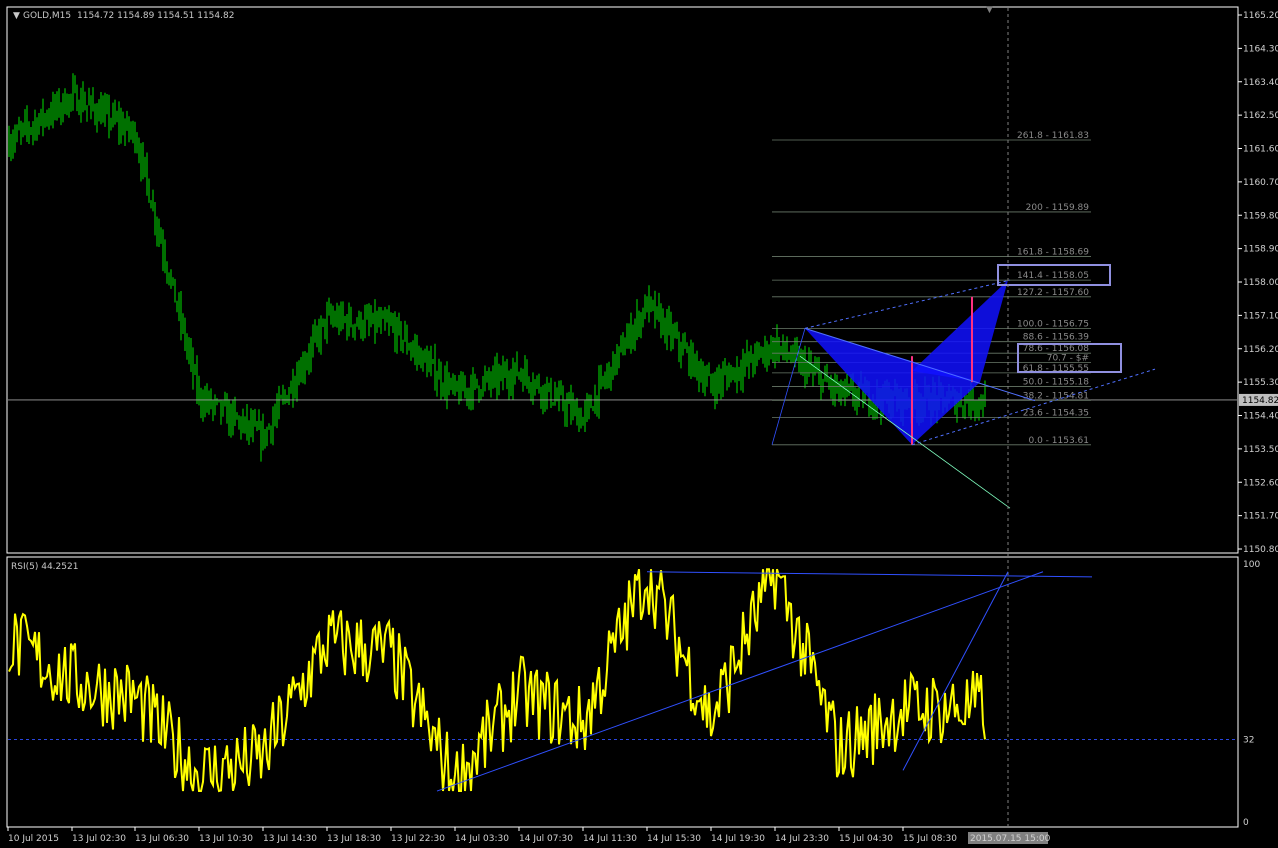 The height and width of the screenshot is (848, 1278). I want to click on price-tick-label: 1156.20, so click(1260, 350).